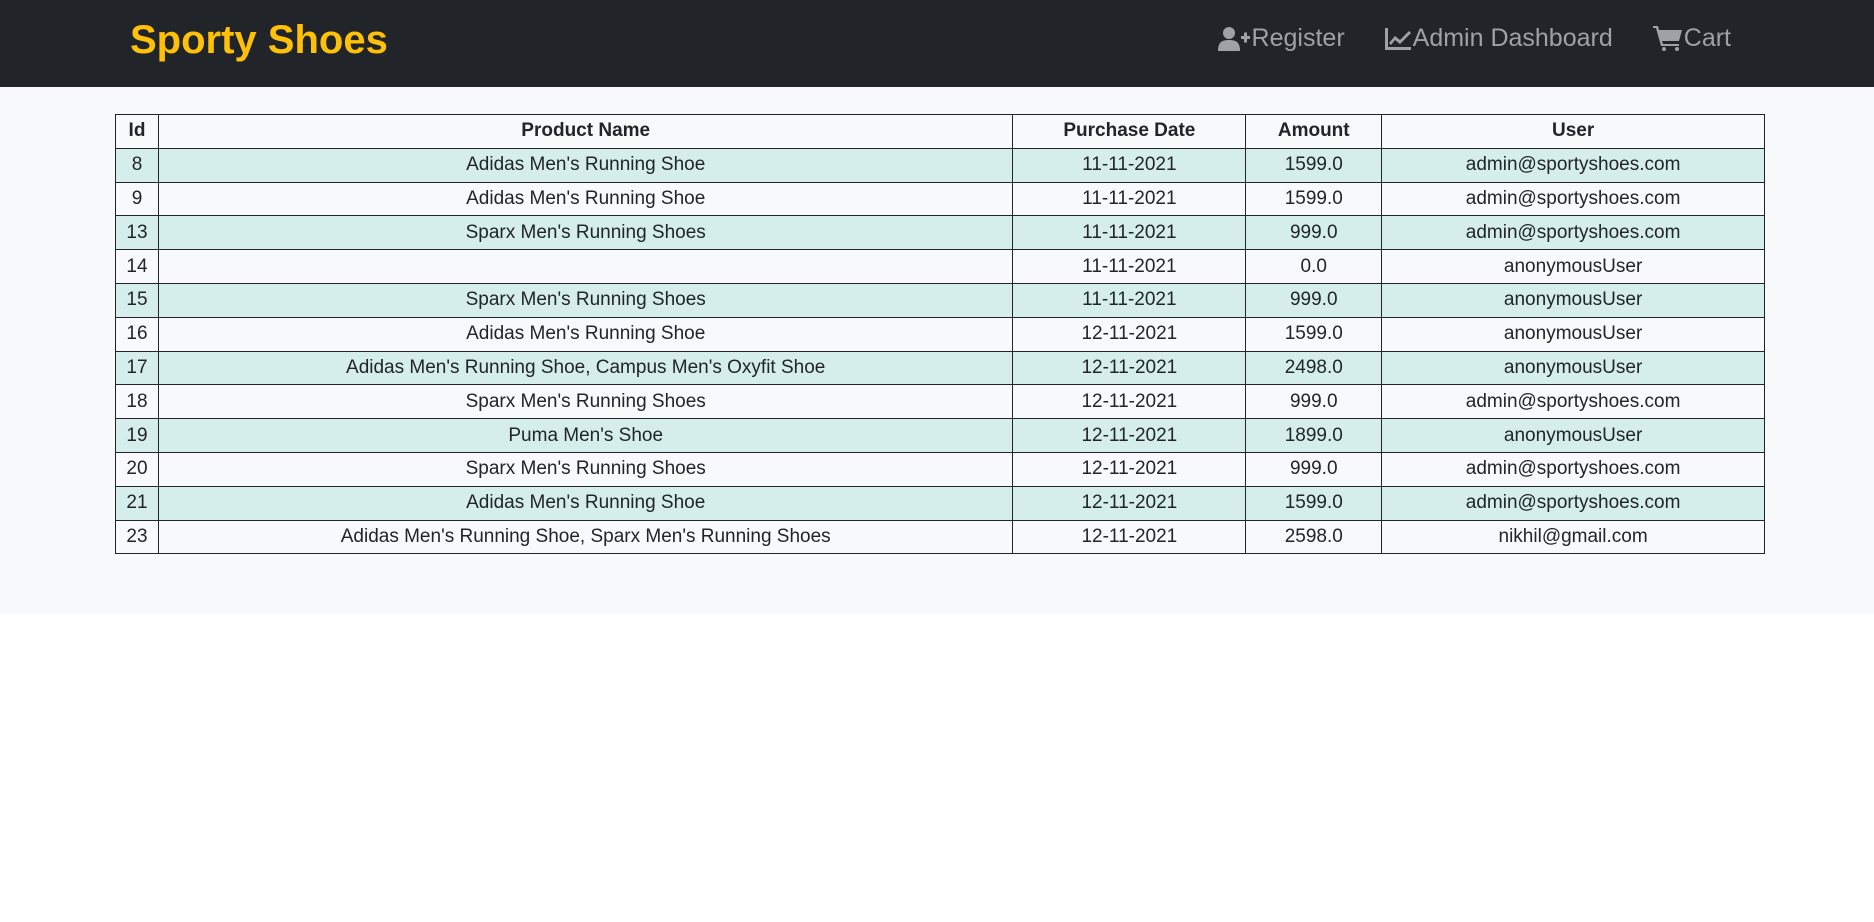 This screenshot has width=1874, height=922. What do you see at coordinates (1707, 38) in the screenshot?
I see `cart-label: Cart` at bounding box center [1707, 38].